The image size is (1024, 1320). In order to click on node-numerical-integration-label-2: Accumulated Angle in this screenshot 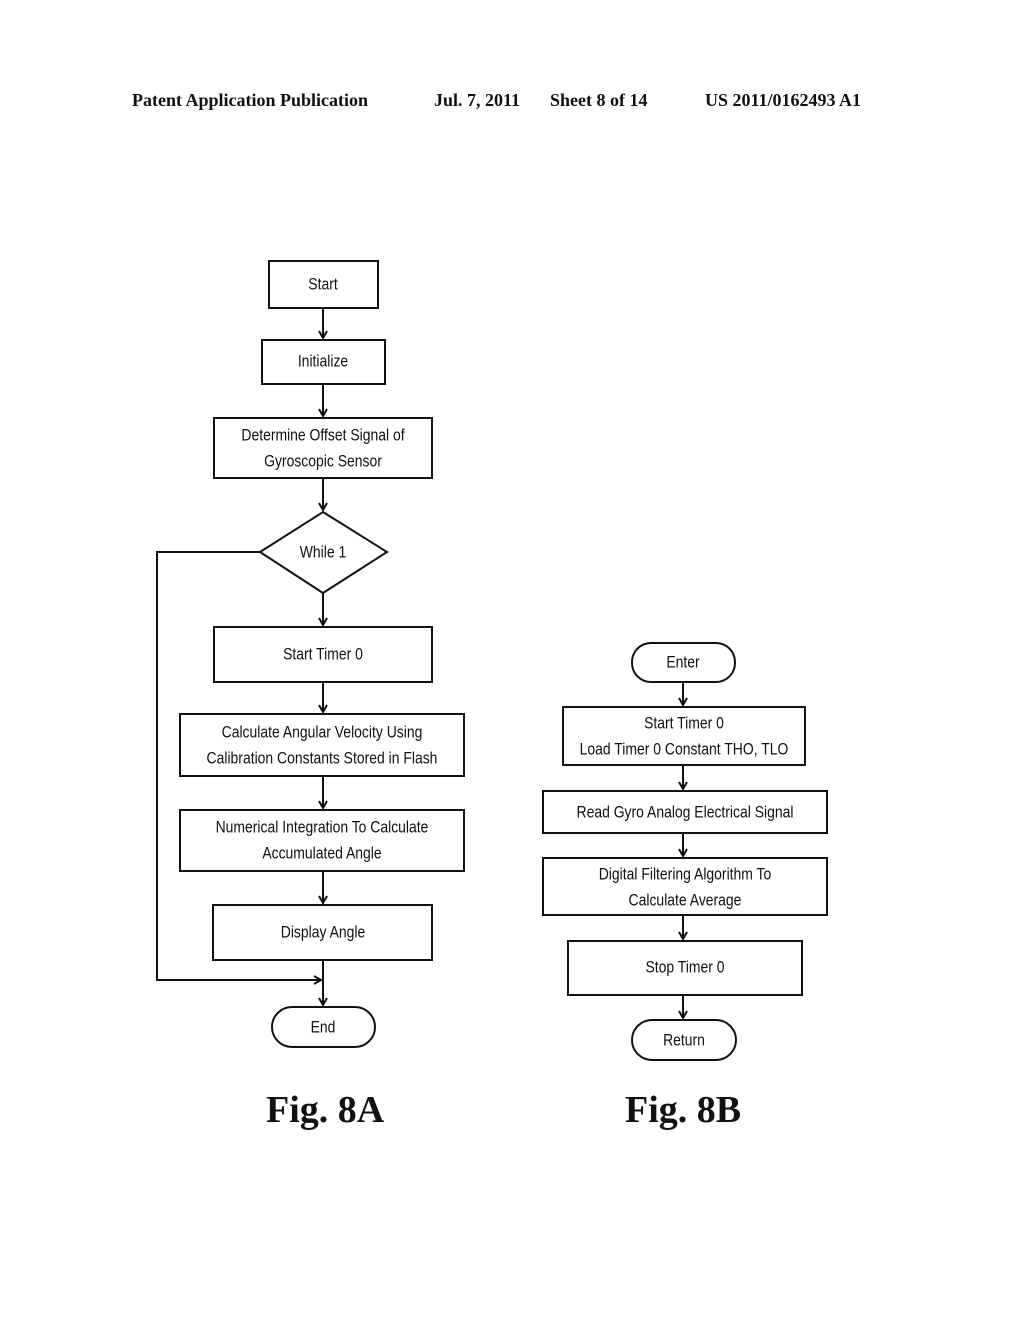, I will do `click(321, 852)`.